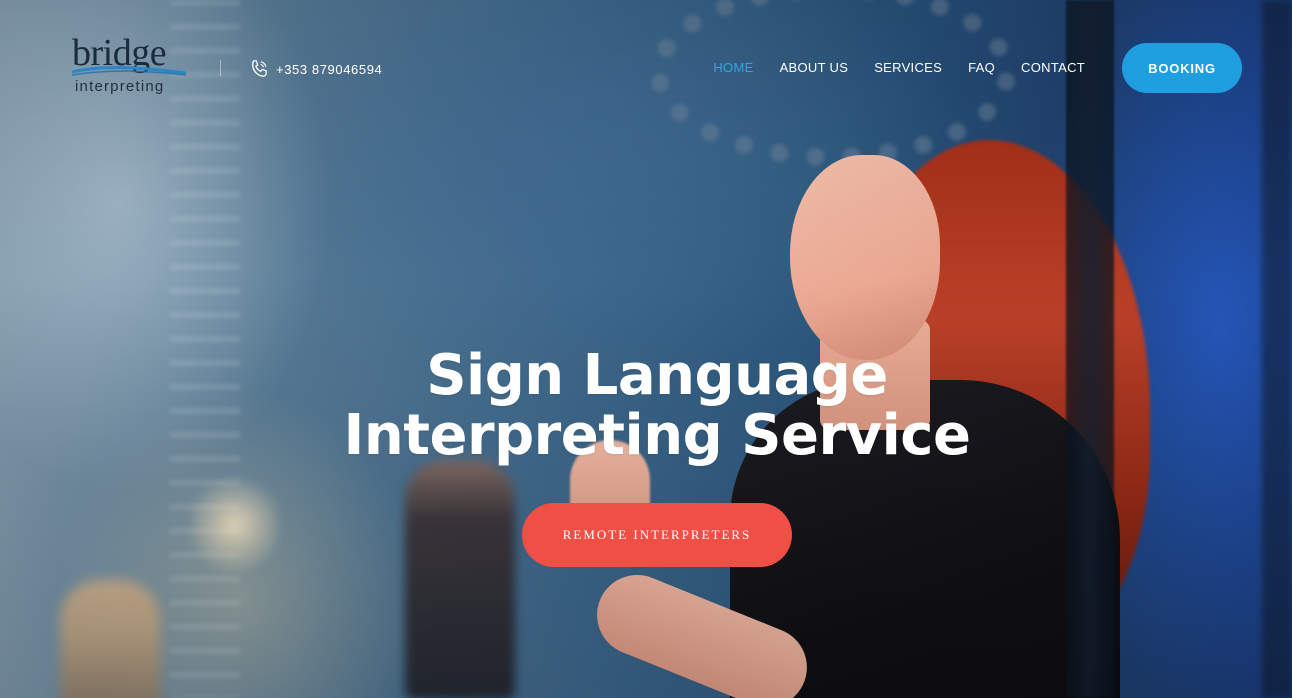  I want to click on phone-icon, so click(259, 68).